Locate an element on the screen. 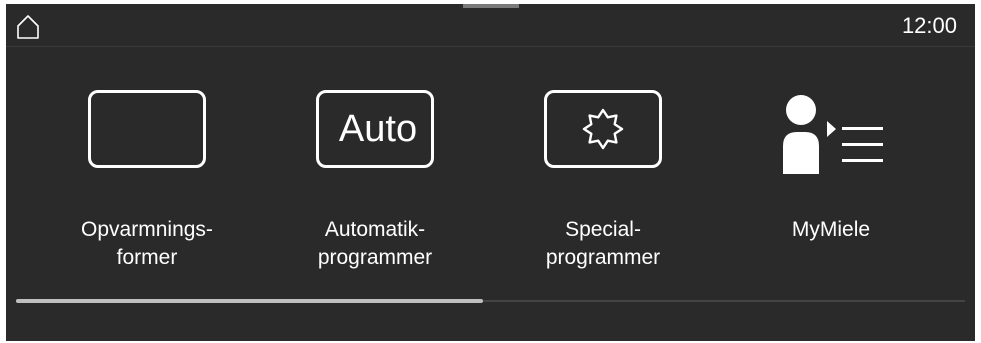  tile-label: Opvarmnings- former is located at coordinates (147, 243).